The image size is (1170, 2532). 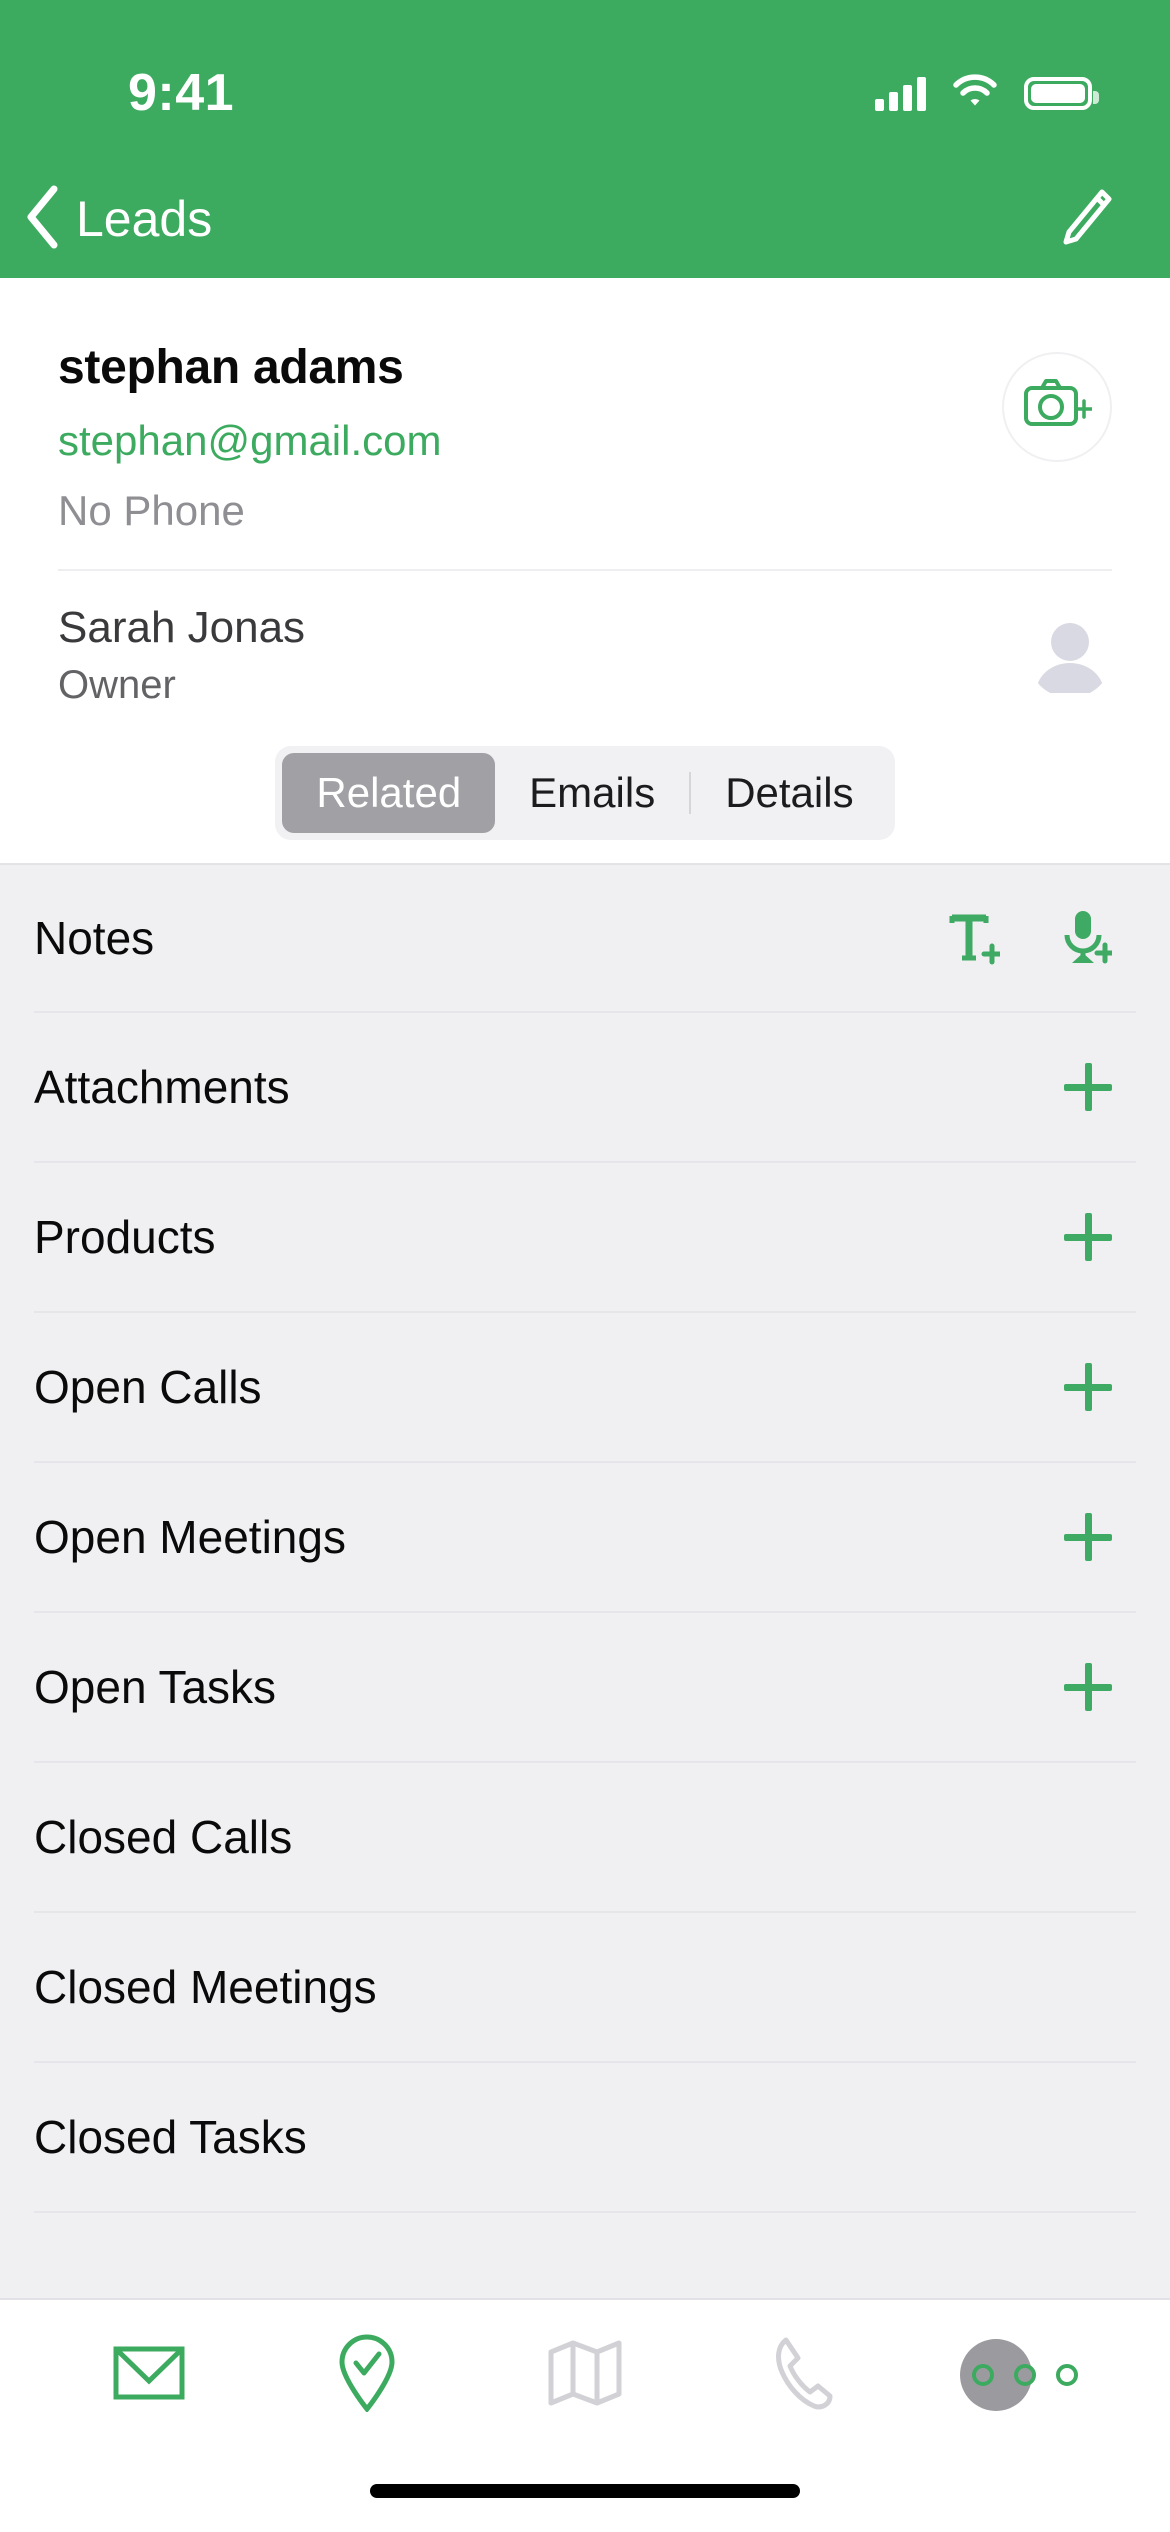 I want to click on list-item-label: Closed Tasks, so click(x=170, y=2137).